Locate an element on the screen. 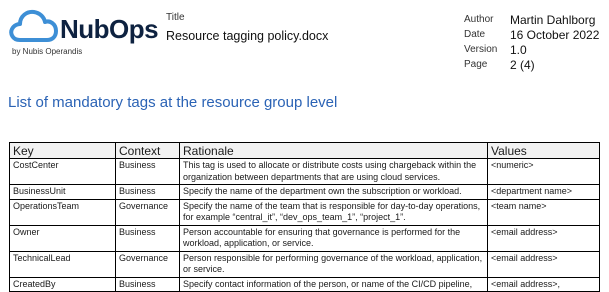  document-title-block: Title Resource tagging policy.docx is located at coordinates (247, 27).